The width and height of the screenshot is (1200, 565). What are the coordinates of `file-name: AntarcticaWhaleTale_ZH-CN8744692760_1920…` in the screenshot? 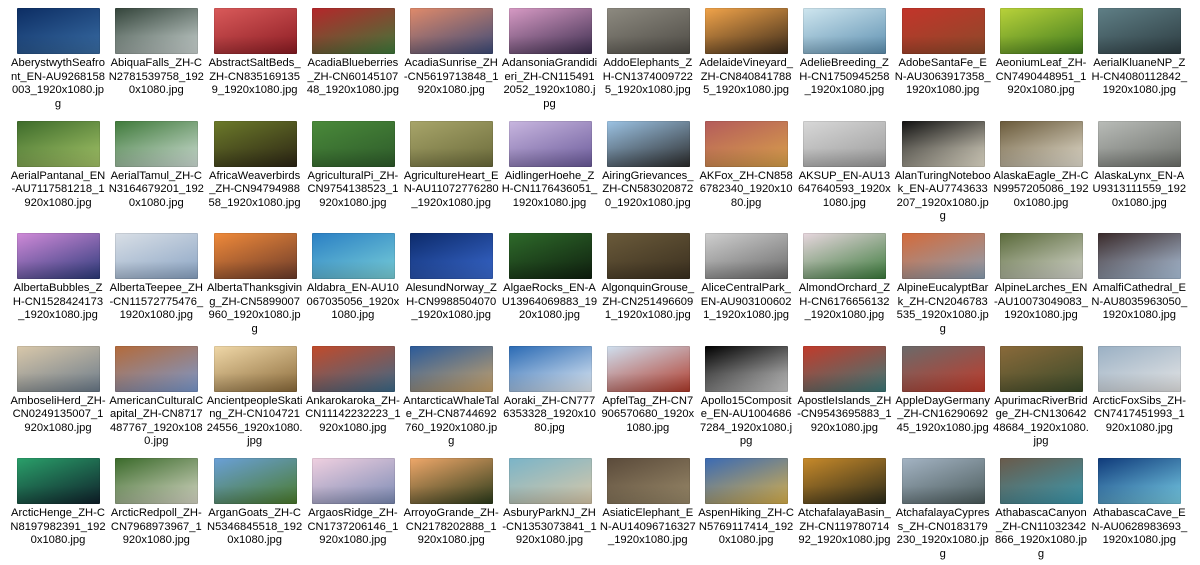 It's located at (451, 421).